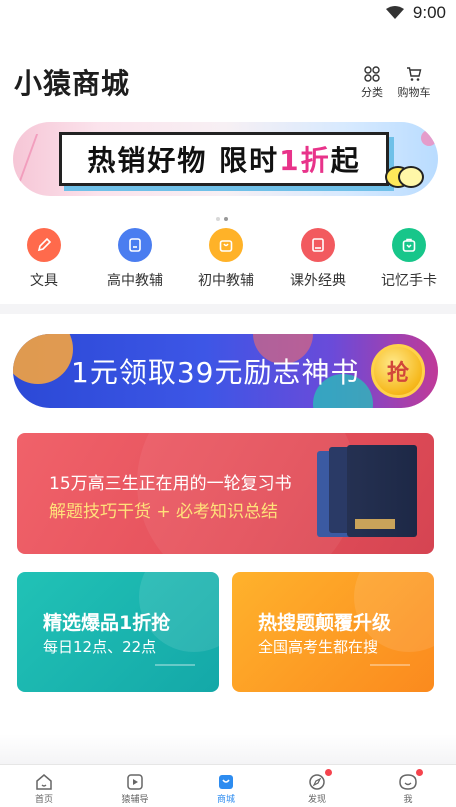 The image size is (456, 807). What do you see at coordinates (218, 219) in the screenshot?
I see `carousel-dot` at bounding box center [218, 219].